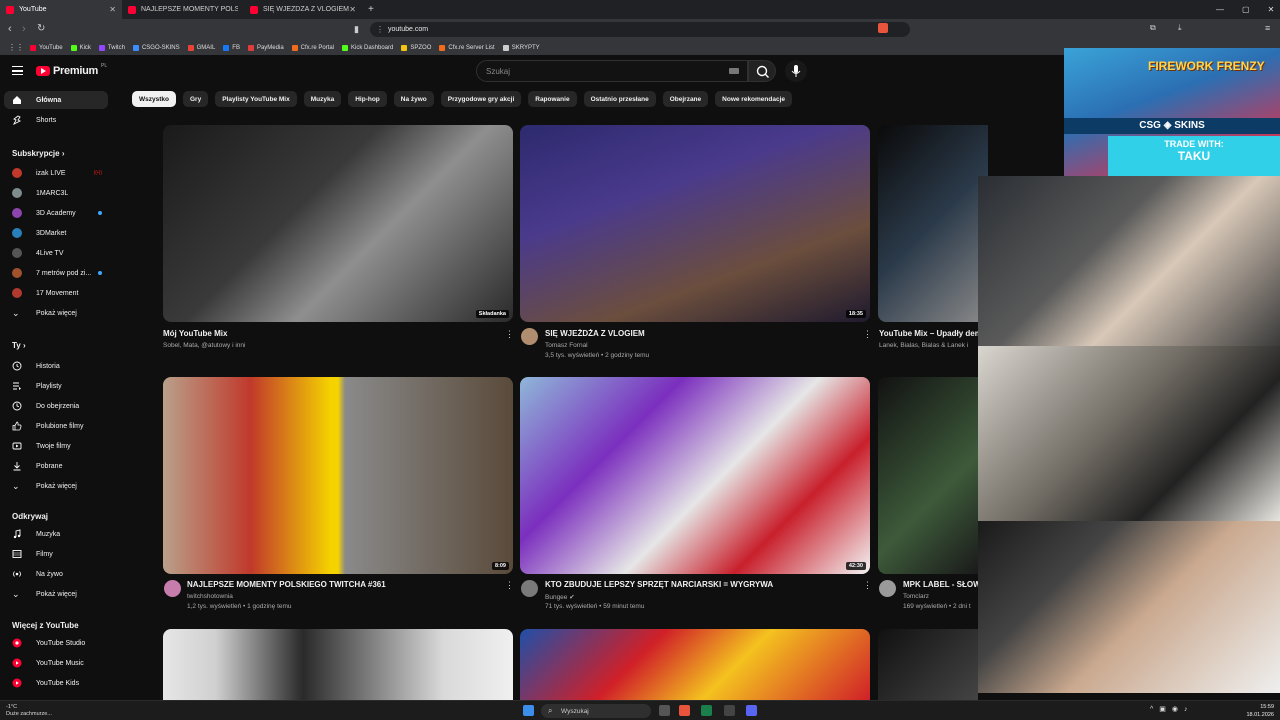 This screenshot has height=720, width=1280. I want to click on chip-rap: Rapowanie, so click(552, 99).